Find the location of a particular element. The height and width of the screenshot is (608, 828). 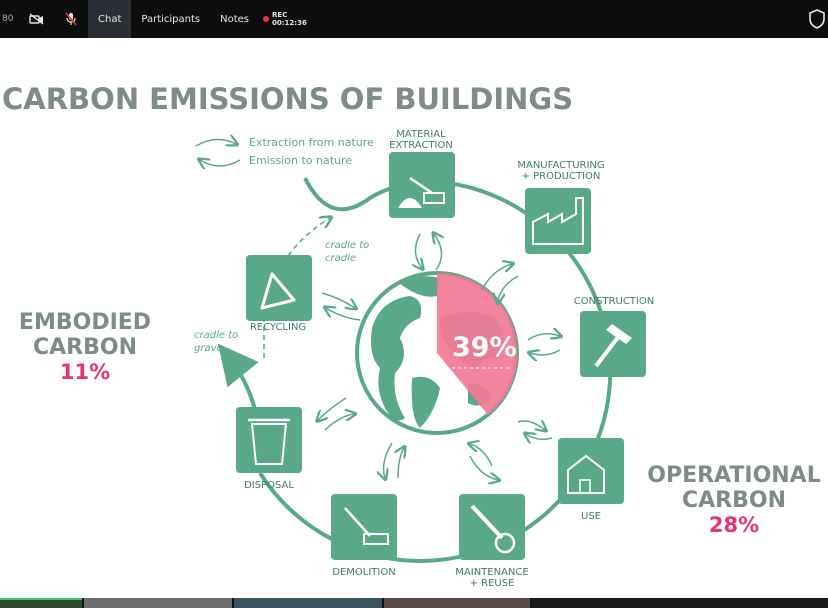

shield-icon is located at coordinates (817, 19).